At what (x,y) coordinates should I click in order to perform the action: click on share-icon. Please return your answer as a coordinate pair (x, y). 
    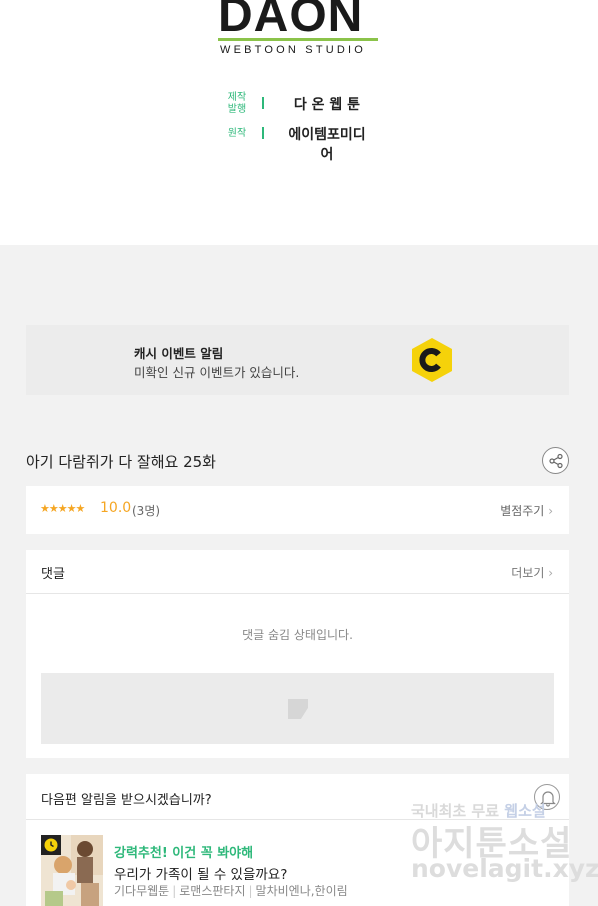
    Looking at the image, I should click on (556, 461).